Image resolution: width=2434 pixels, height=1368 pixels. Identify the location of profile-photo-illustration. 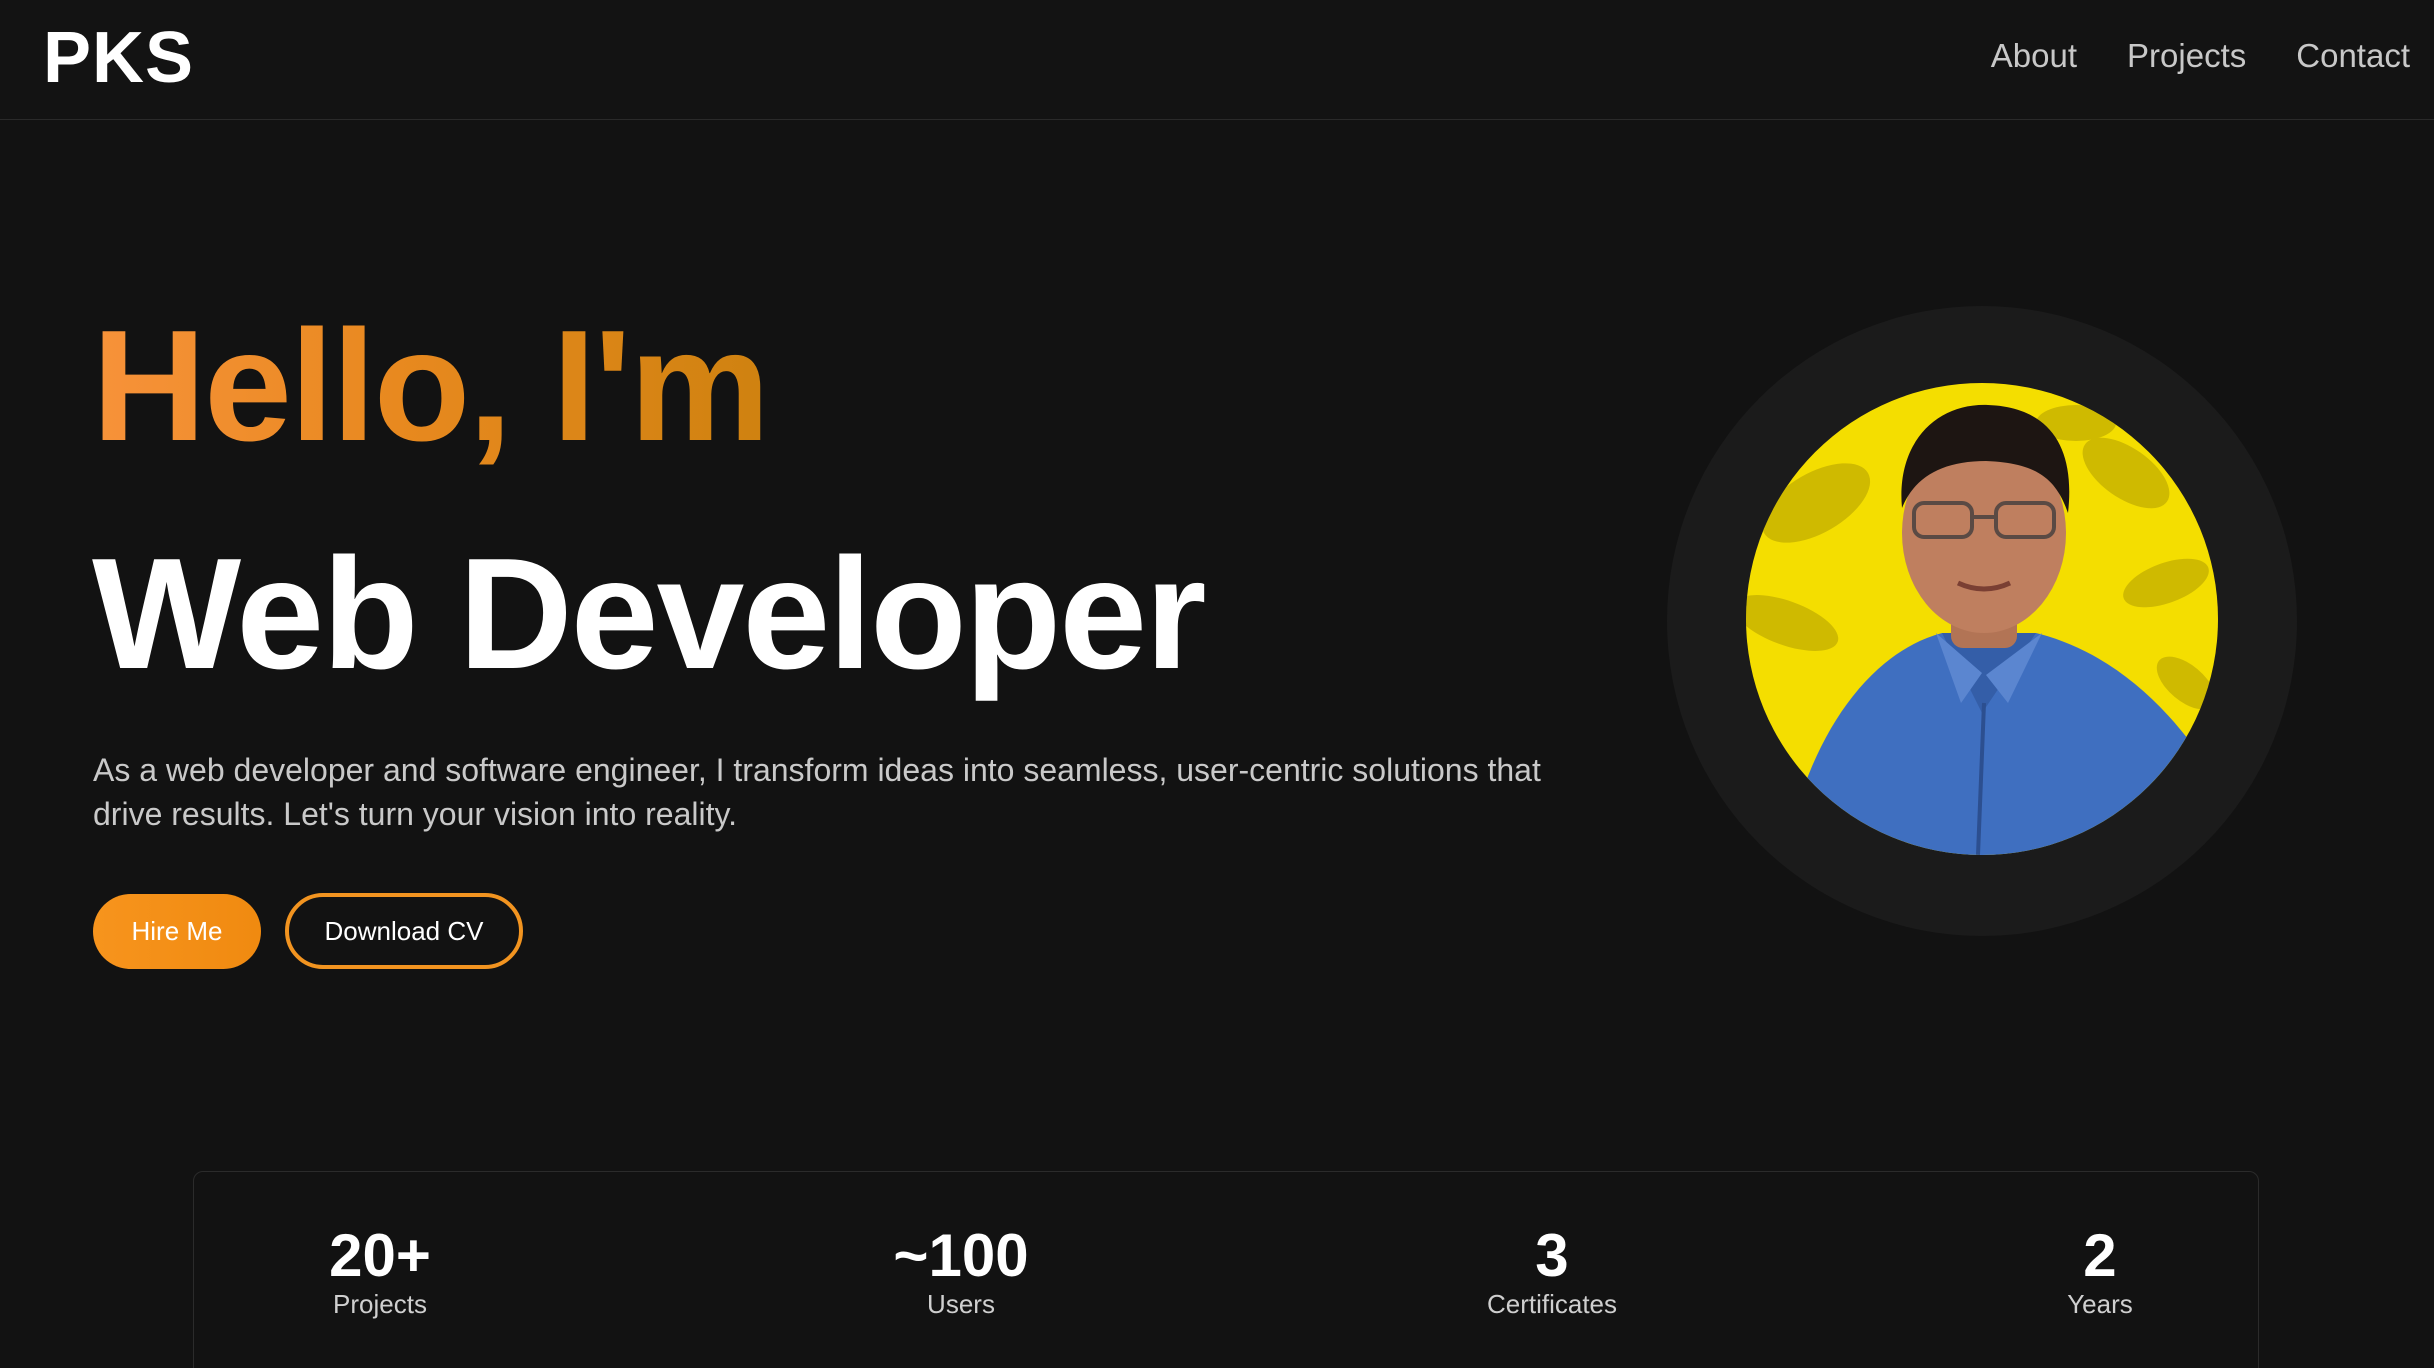
(1982, 629).